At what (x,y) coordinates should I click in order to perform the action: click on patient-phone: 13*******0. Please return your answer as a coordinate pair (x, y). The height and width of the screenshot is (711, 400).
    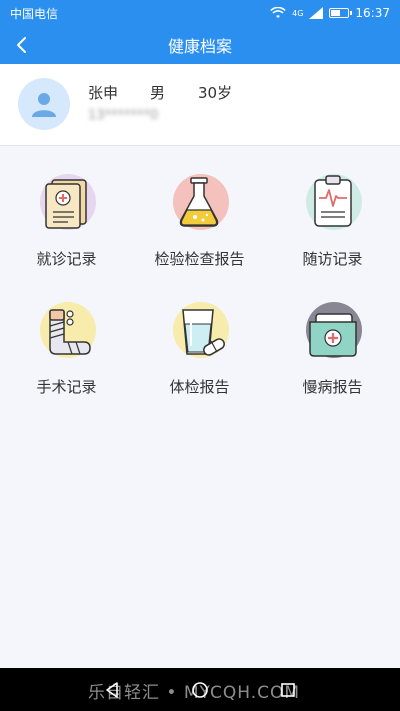
    Looking at the image, I should click on (123, 115).